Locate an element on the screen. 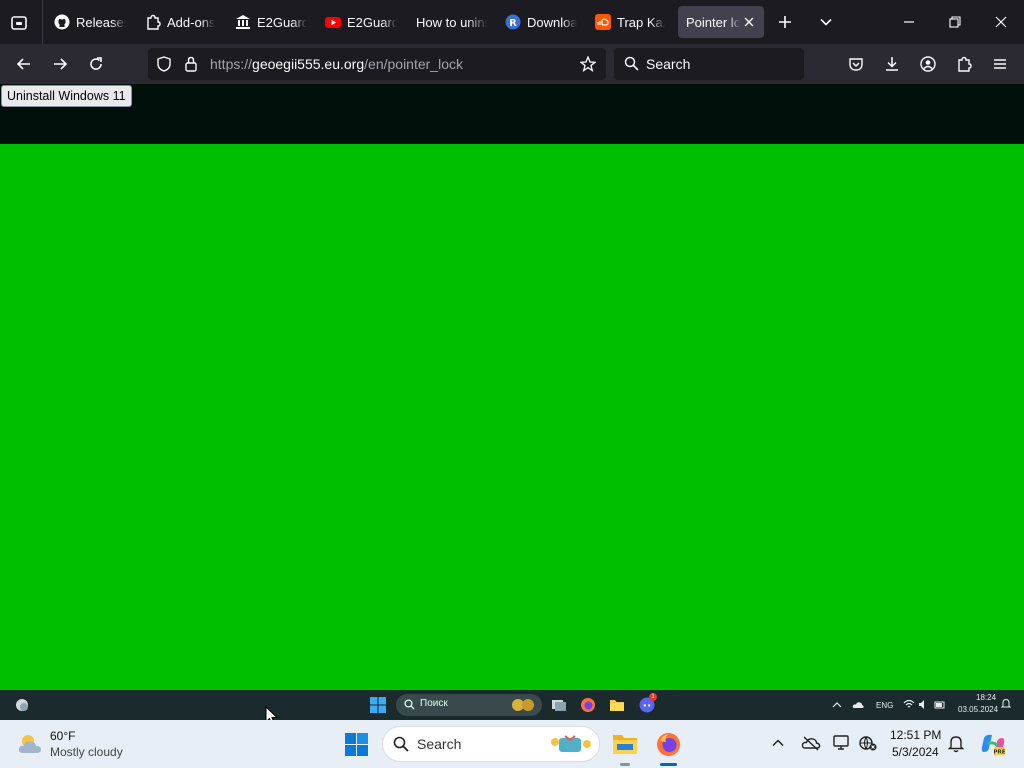 Image resolution: width=1024 pixels, height=768 pixels. search-highlight-icon is located at coordinates (571, 744).